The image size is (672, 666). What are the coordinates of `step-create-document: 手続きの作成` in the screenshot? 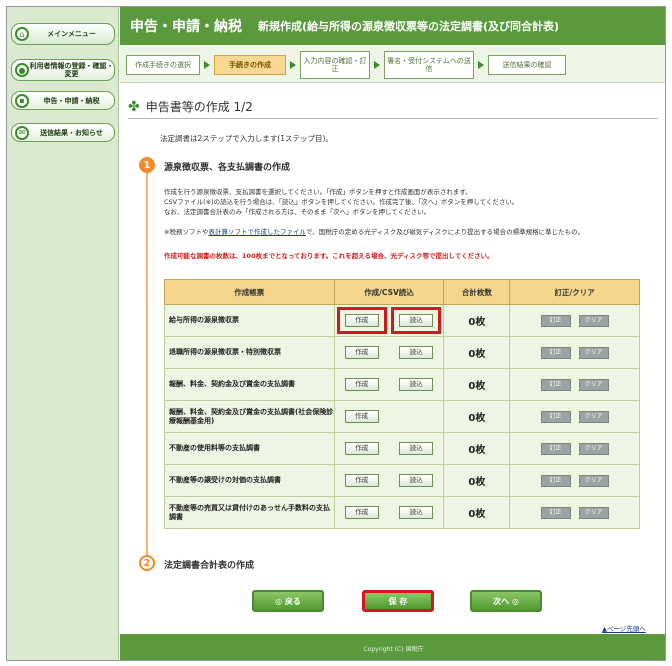 It's located at (250, 65).